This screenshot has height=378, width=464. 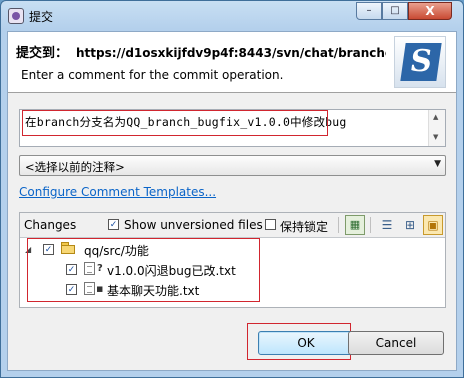 I want to click on comment-highlight-box, so click(x=175, y=123).